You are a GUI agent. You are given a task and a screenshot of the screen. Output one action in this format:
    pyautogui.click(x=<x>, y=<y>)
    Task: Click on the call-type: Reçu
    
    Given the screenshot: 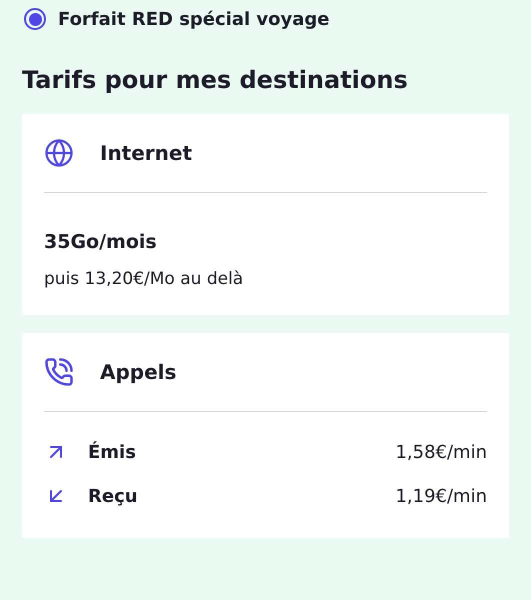 What is the action you would take?
    pyautogui.click(x=113, y=496)
    